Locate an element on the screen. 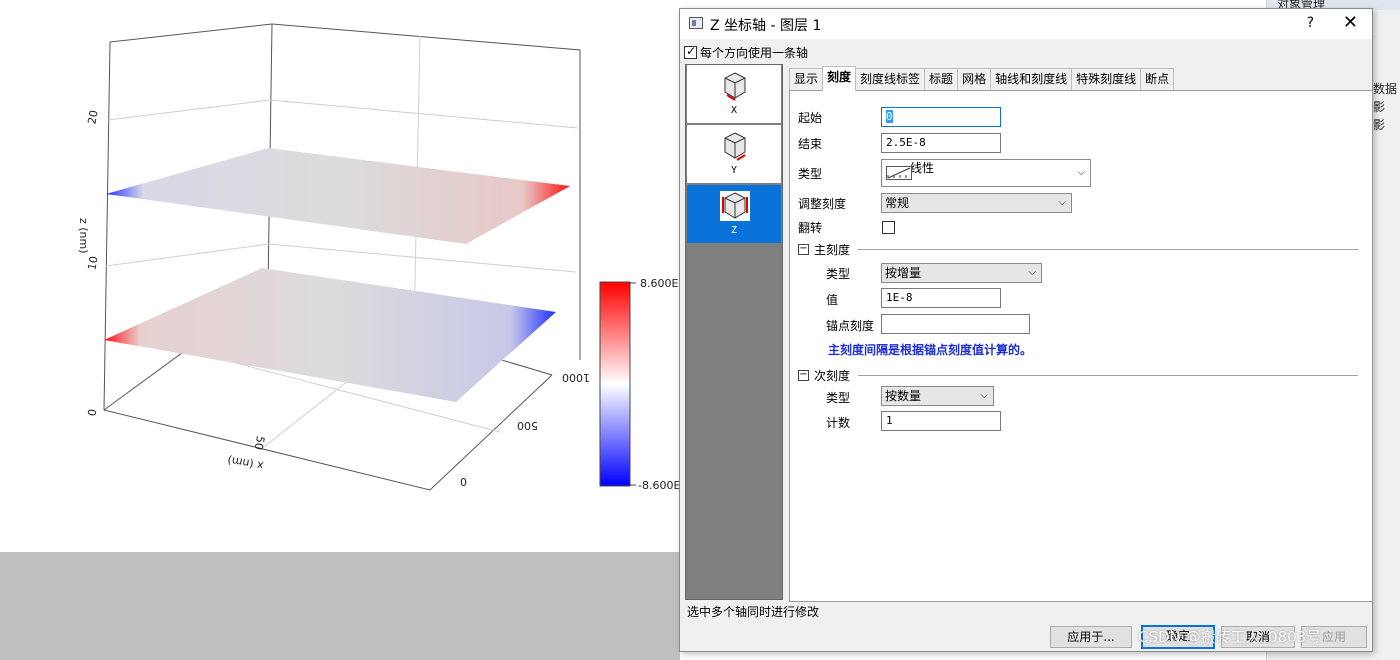  minor-type-select: 按数量 ⌵ is located at coordinates (937, 396).